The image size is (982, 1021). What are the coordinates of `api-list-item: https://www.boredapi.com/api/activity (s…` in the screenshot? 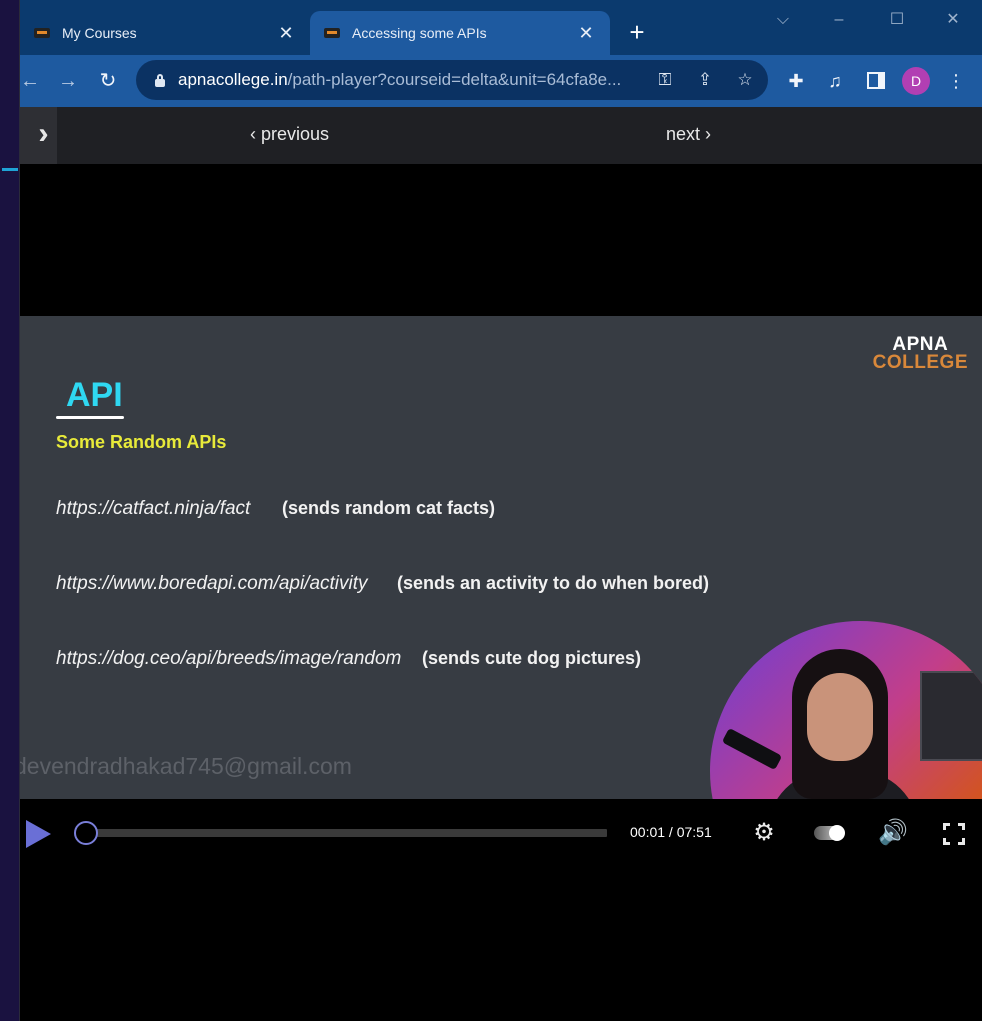 It's located at (382, 584).